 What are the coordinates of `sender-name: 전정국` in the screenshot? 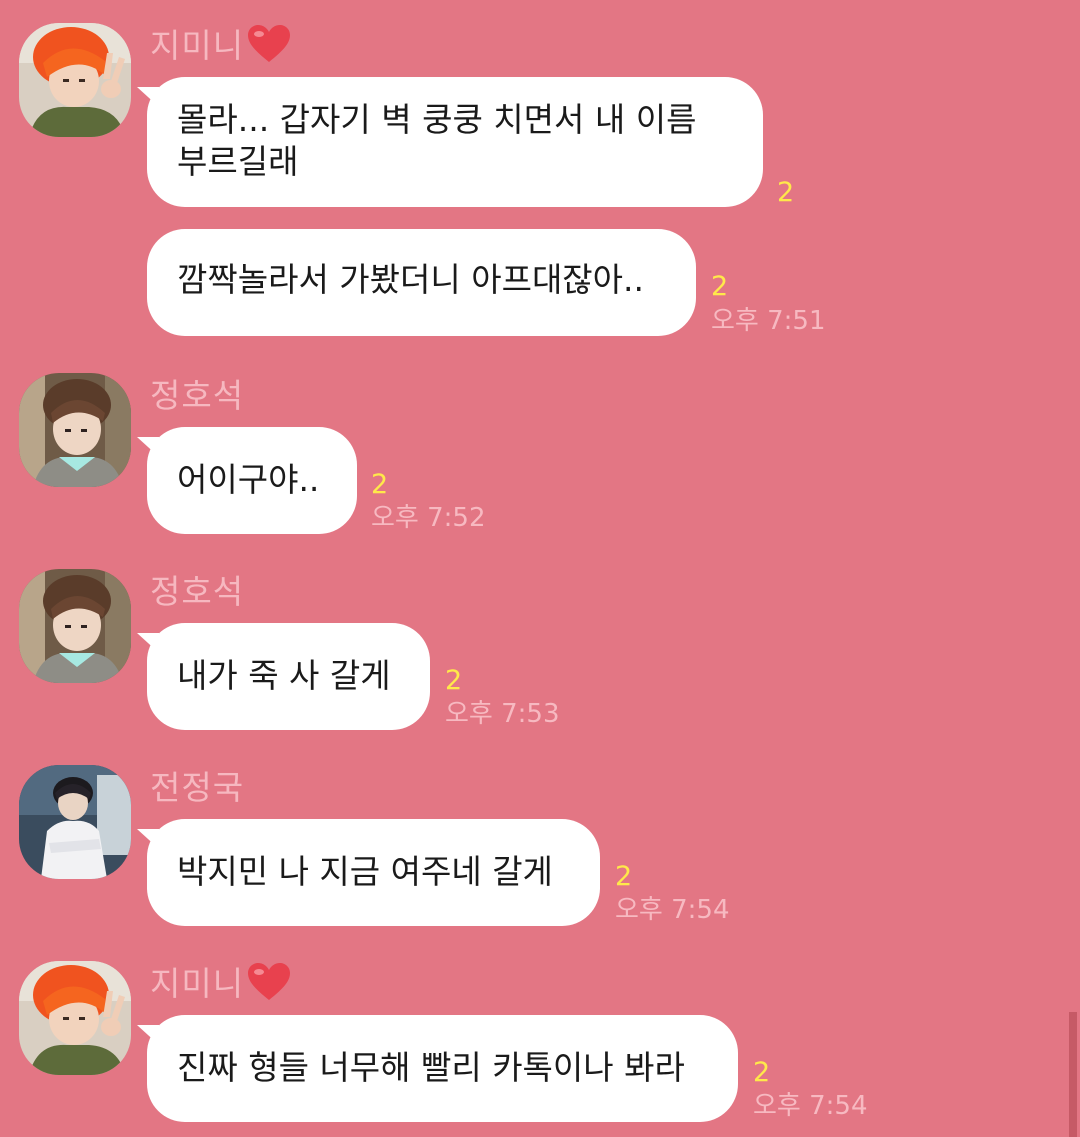 It's located at (197, 788).